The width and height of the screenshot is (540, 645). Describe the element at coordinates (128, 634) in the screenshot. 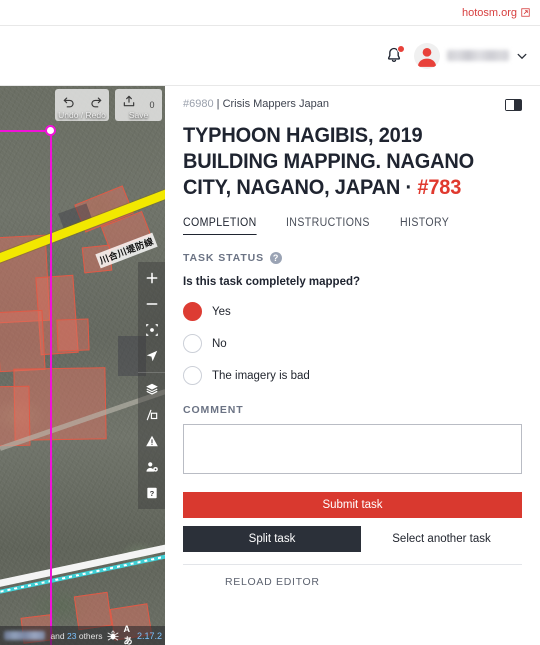

I see `language-button: Aあ` at that location.